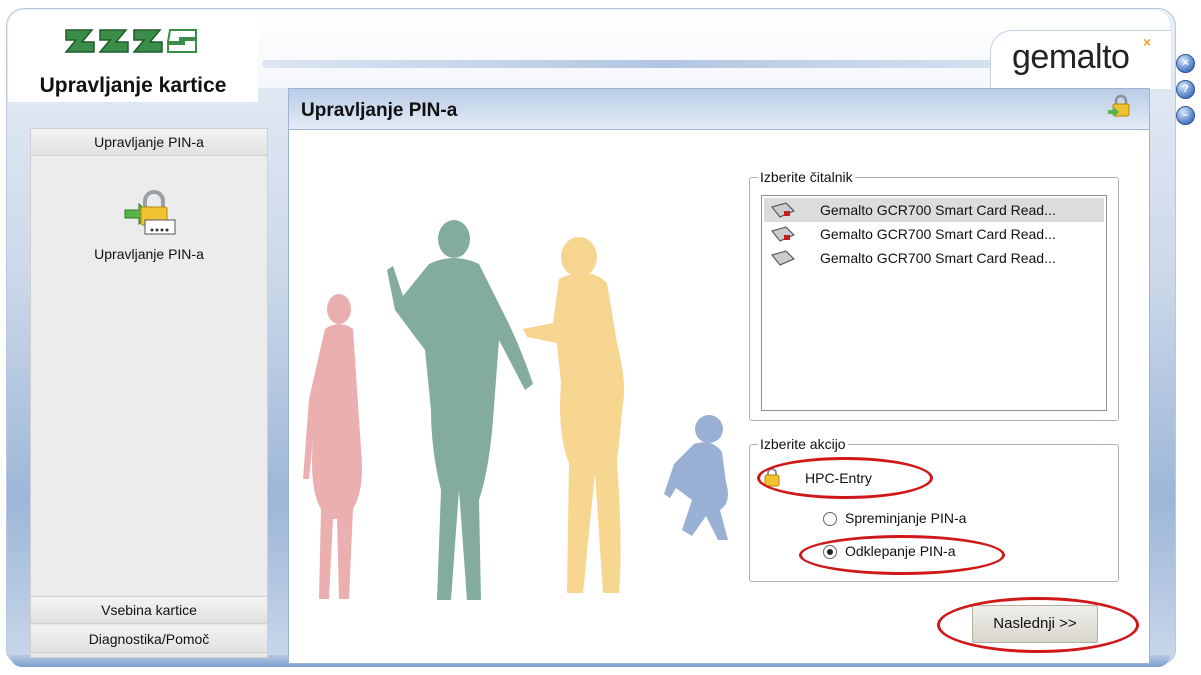 This screenshot has height=675, width=1201. What do you see at coordinates (1035, 624) in the screenshot?
I see `next-button: Naslednji >>` at bounding box center [1035, 624].